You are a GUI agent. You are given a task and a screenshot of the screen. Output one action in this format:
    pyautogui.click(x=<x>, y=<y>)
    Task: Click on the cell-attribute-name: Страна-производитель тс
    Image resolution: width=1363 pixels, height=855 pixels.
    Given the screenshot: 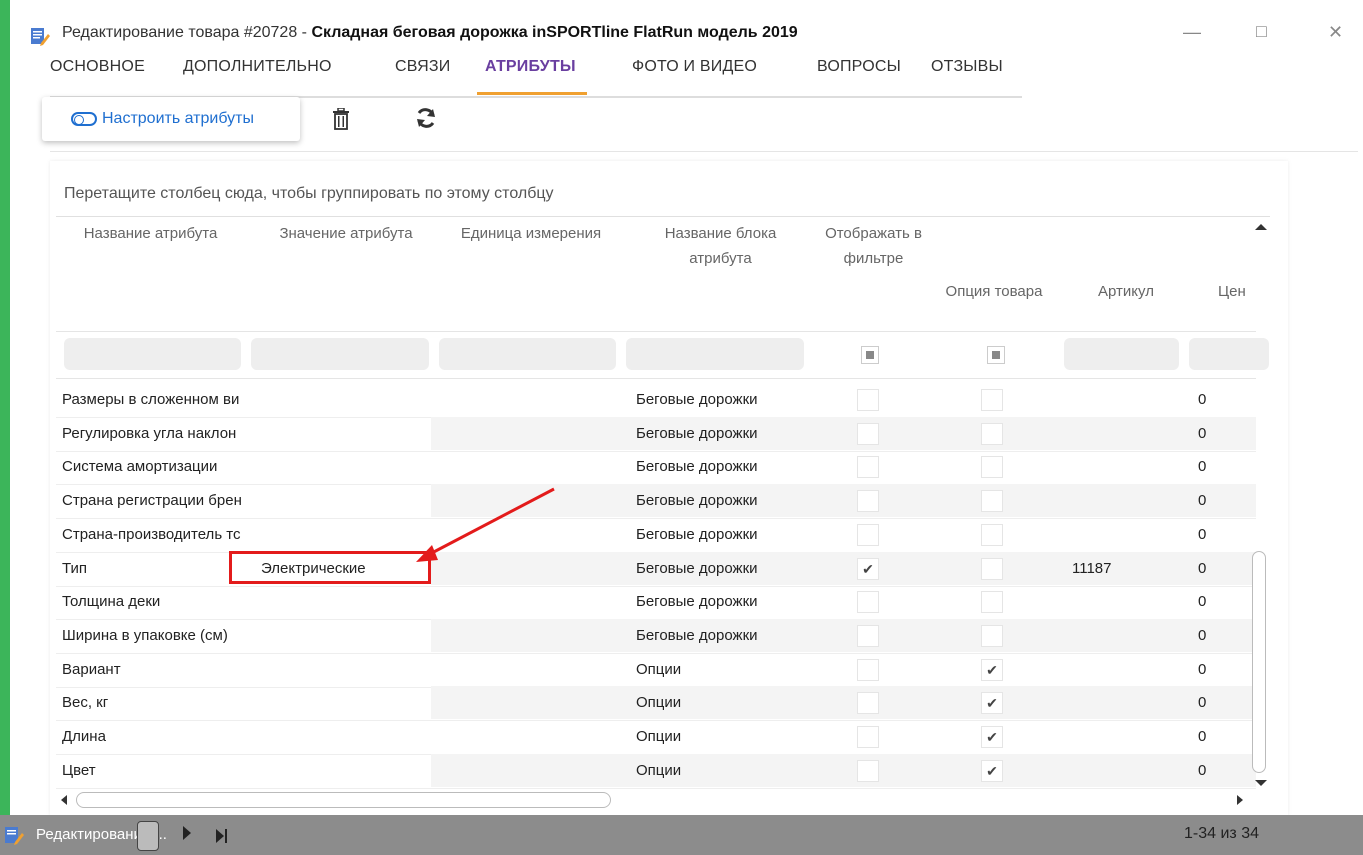 What is the action you would take?
    pyautogui.click(x=153, y=534)
    